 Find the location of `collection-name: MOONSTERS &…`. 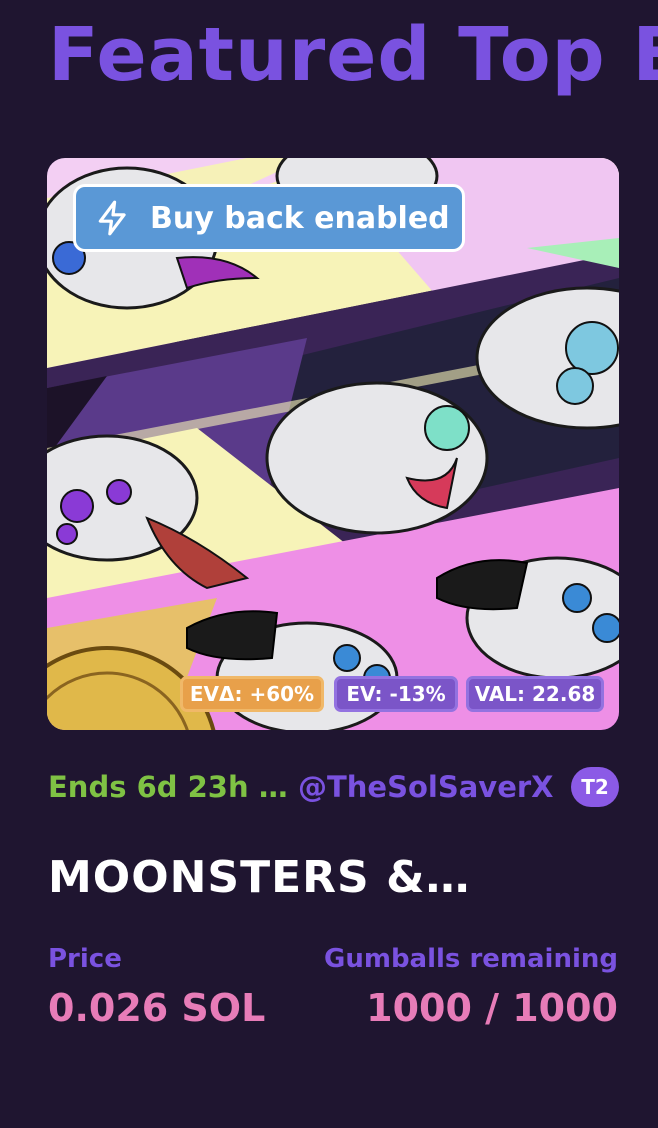

collection-name: MOONSTERS &… is located at coordinates (259, 877).